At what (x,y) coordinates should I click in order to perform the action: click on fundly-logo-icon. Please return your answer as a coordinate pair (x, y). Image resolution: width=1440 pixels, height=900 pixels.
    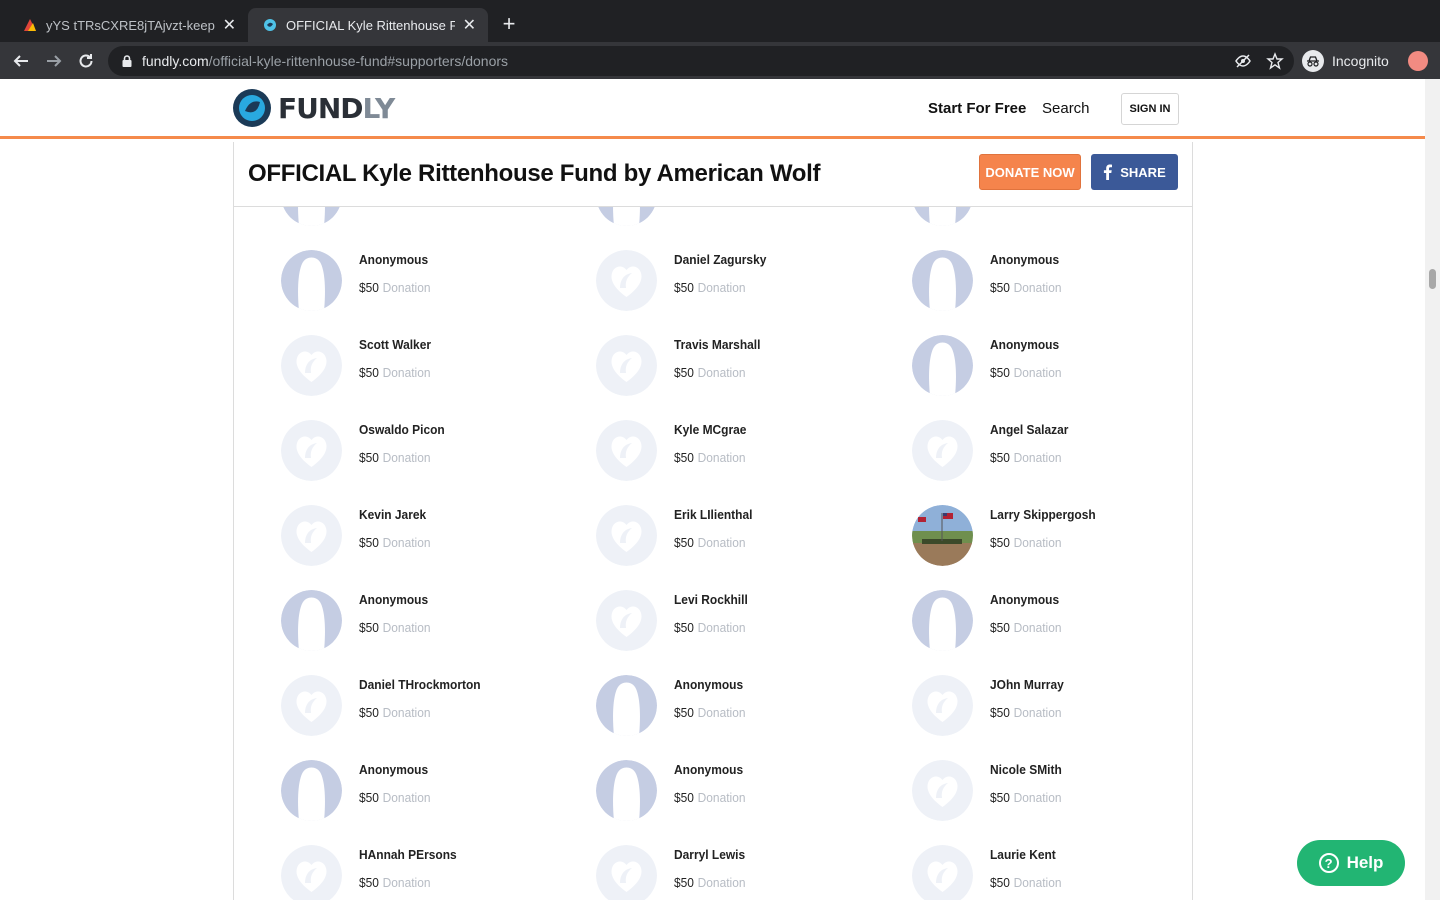
    Looking at the image, I should click on (252, 108).